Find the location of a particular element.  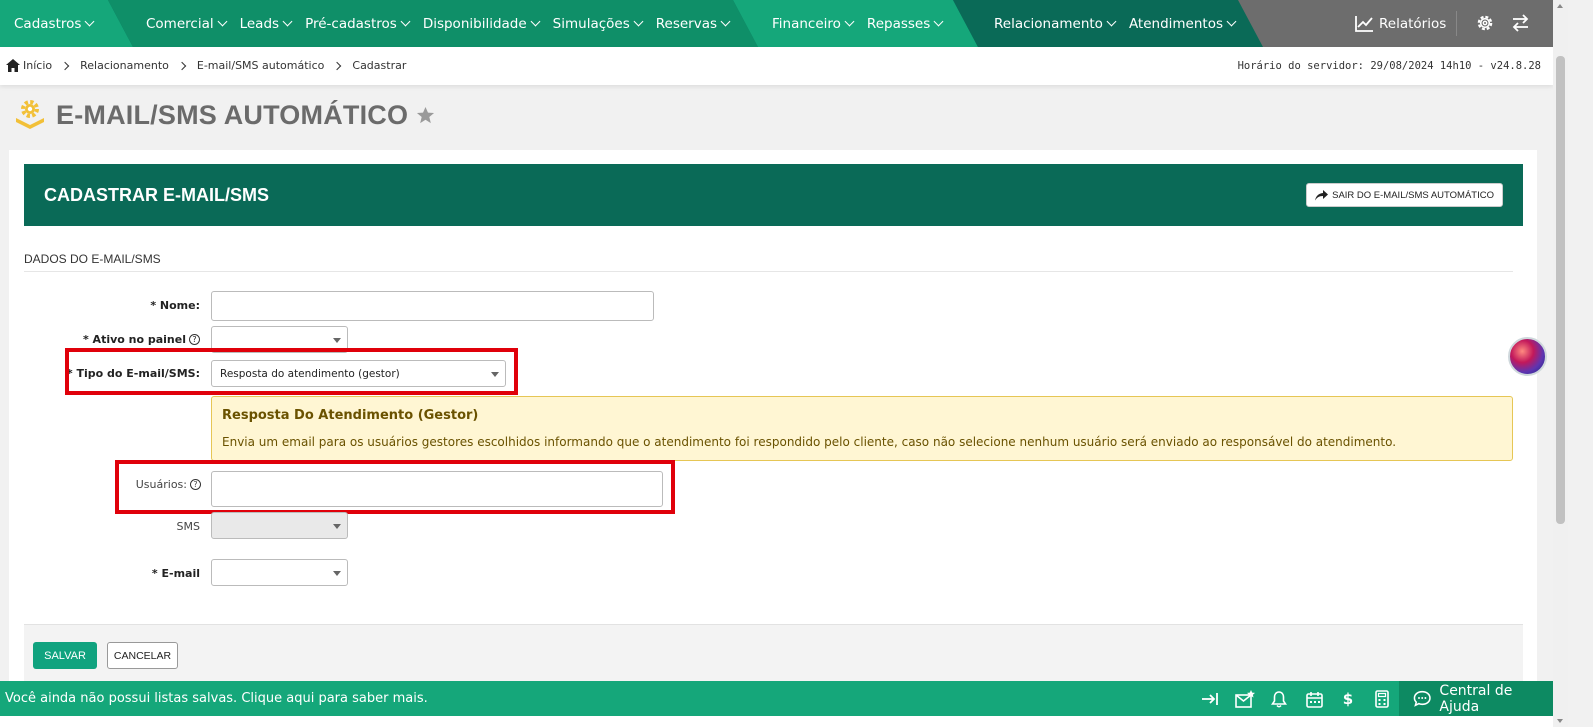

nav-disponibilidade: Disponibilidade is located at coordinates (481, 24).